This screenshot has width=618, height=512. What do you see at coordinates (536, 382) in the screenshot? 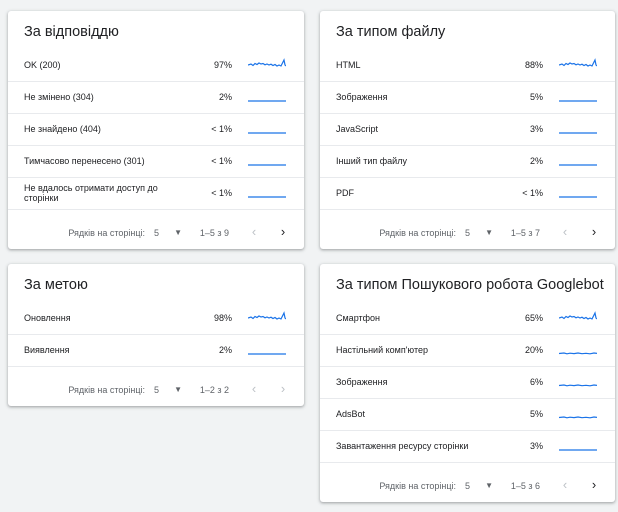
I see `row-percentage: 6%` at bounding box center [536, 382].